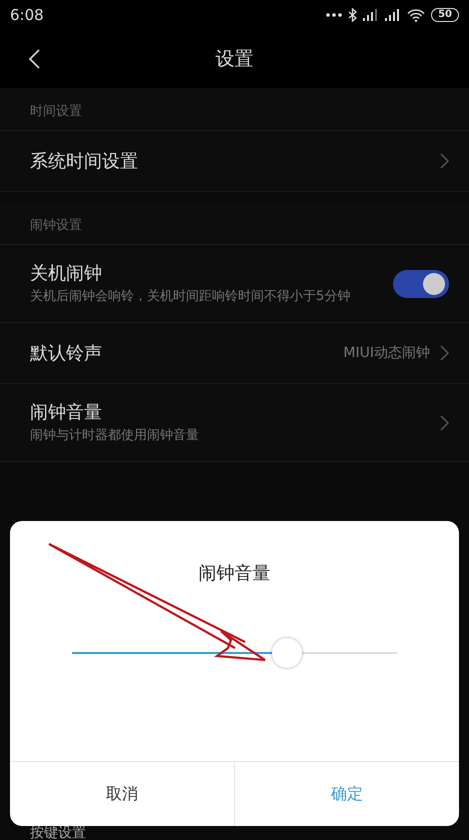  What do you see at coordinates (56, 225) in the screenshot?
I see `section-header: 闹钟设置` at bounding box center [56, 225].